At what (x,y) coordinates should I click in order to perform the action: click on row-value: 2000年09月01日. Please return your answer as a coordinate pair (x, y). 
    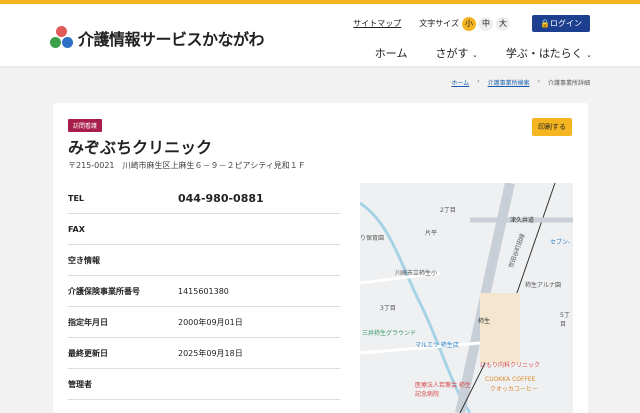
    Looking at the image, I should click on (210, 322).